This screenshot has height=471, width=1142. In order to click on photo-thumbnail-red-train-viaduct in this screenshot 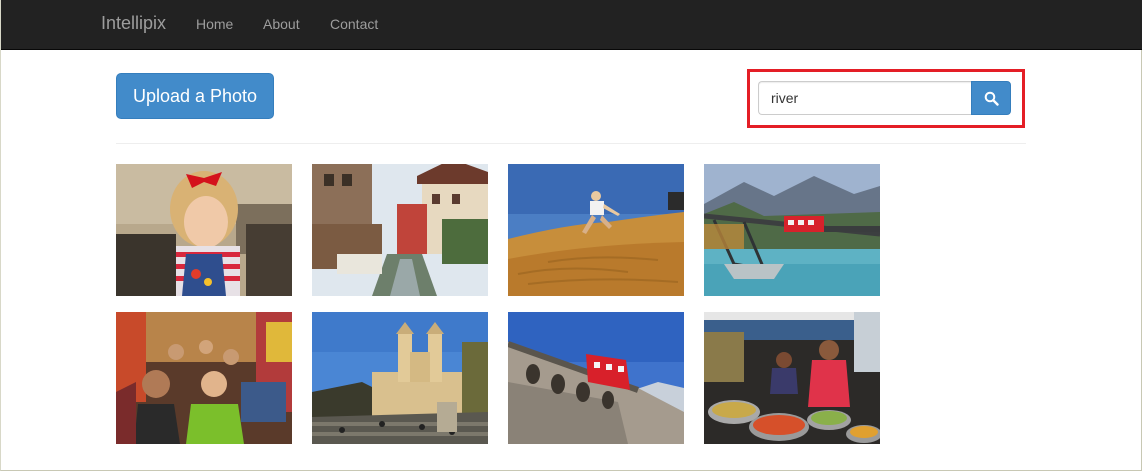, I will do `click(596, 378)`.